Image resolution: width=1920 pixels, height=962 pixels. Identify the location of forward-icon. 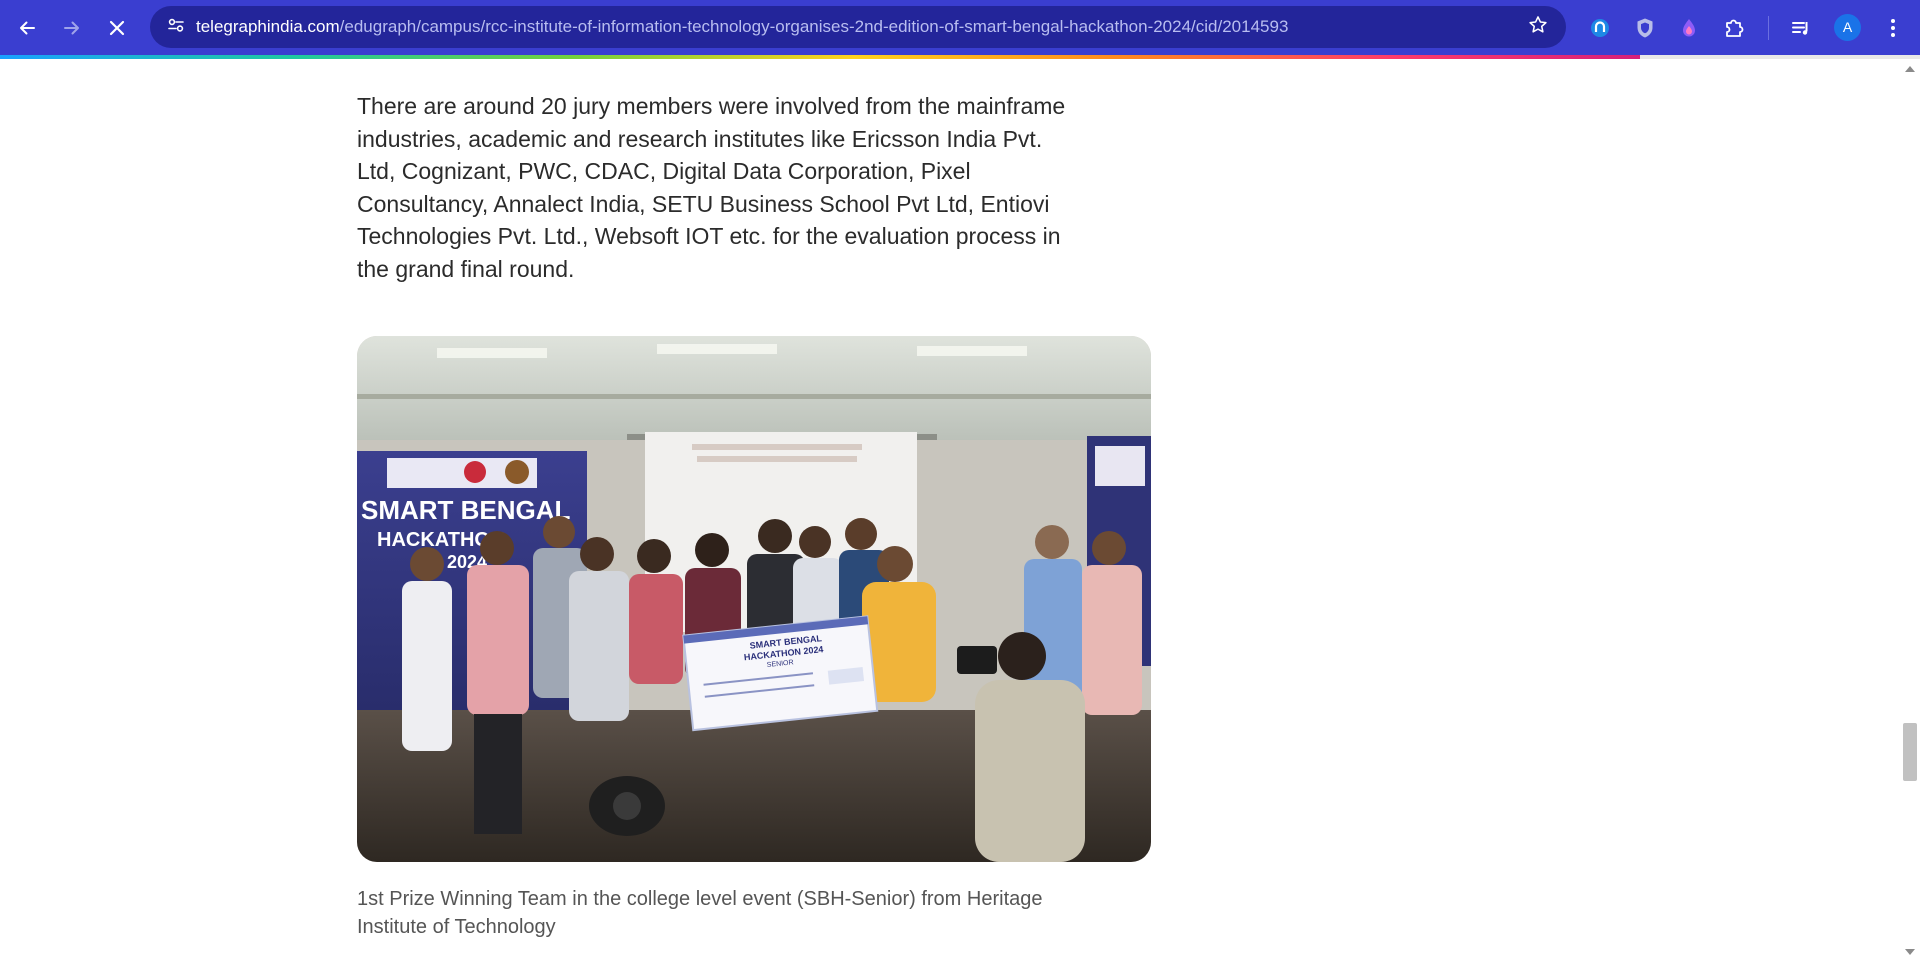
(72, 28).